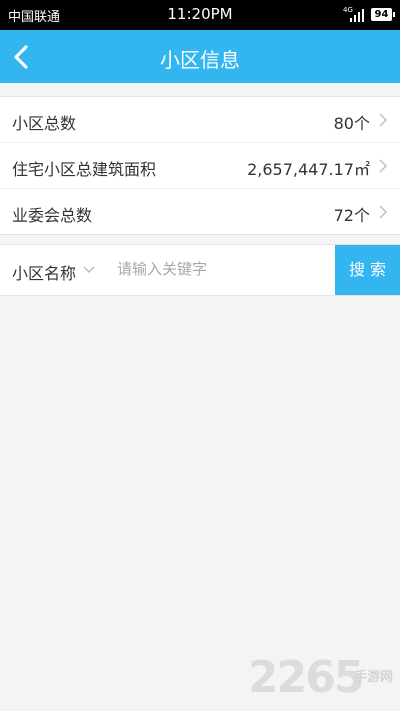 Image resolution: width=400 pixels, height=711 pixels. Describe the element at coordinates (84, 169) in the screenshot. I see `stat-label: 住宅小区总建筑面积` at that location.